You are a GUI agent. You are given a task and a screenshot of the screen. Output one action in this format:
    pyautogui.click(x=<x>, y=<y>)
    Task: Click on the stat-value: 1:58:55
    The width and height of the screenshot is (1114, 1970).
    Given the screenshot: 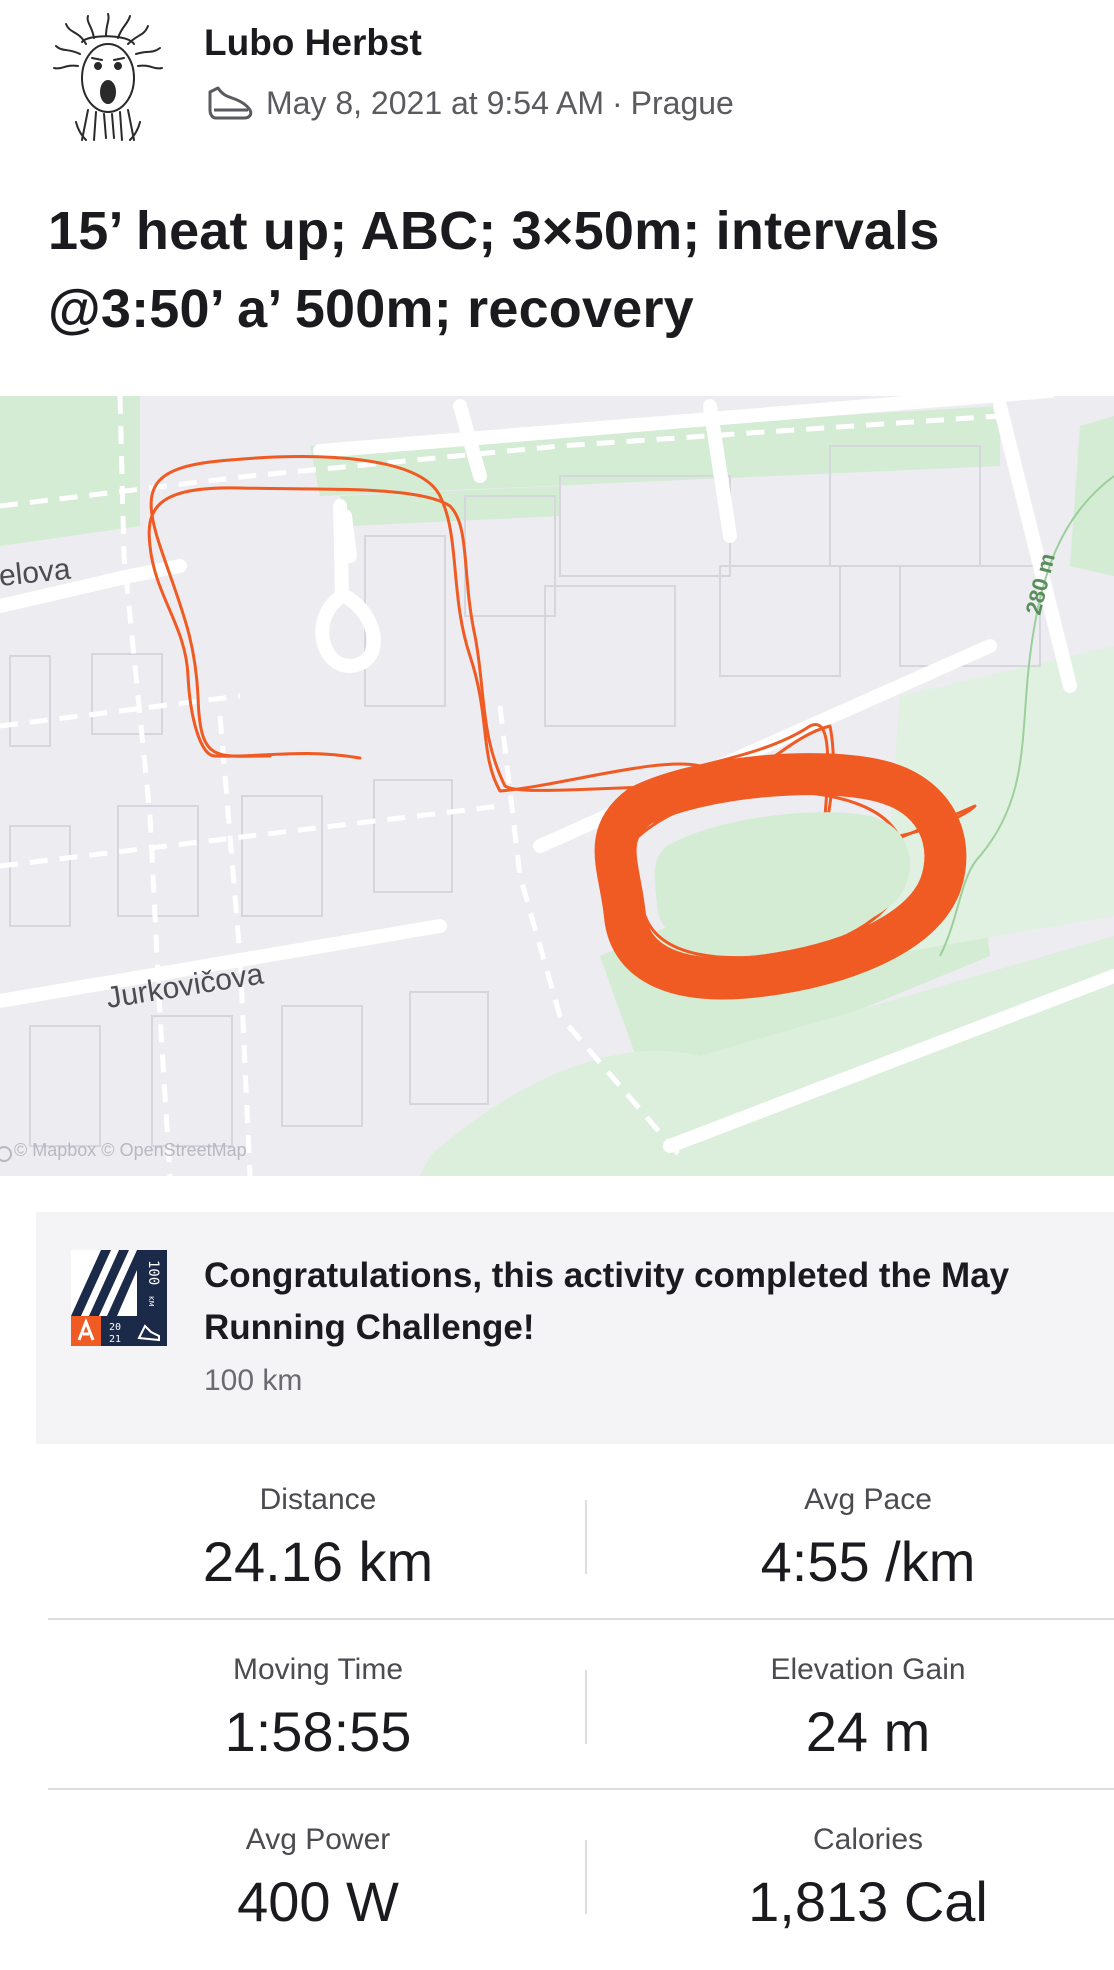 What is the action you would take?
    pyautogui.click(x=318, y=1731)
    